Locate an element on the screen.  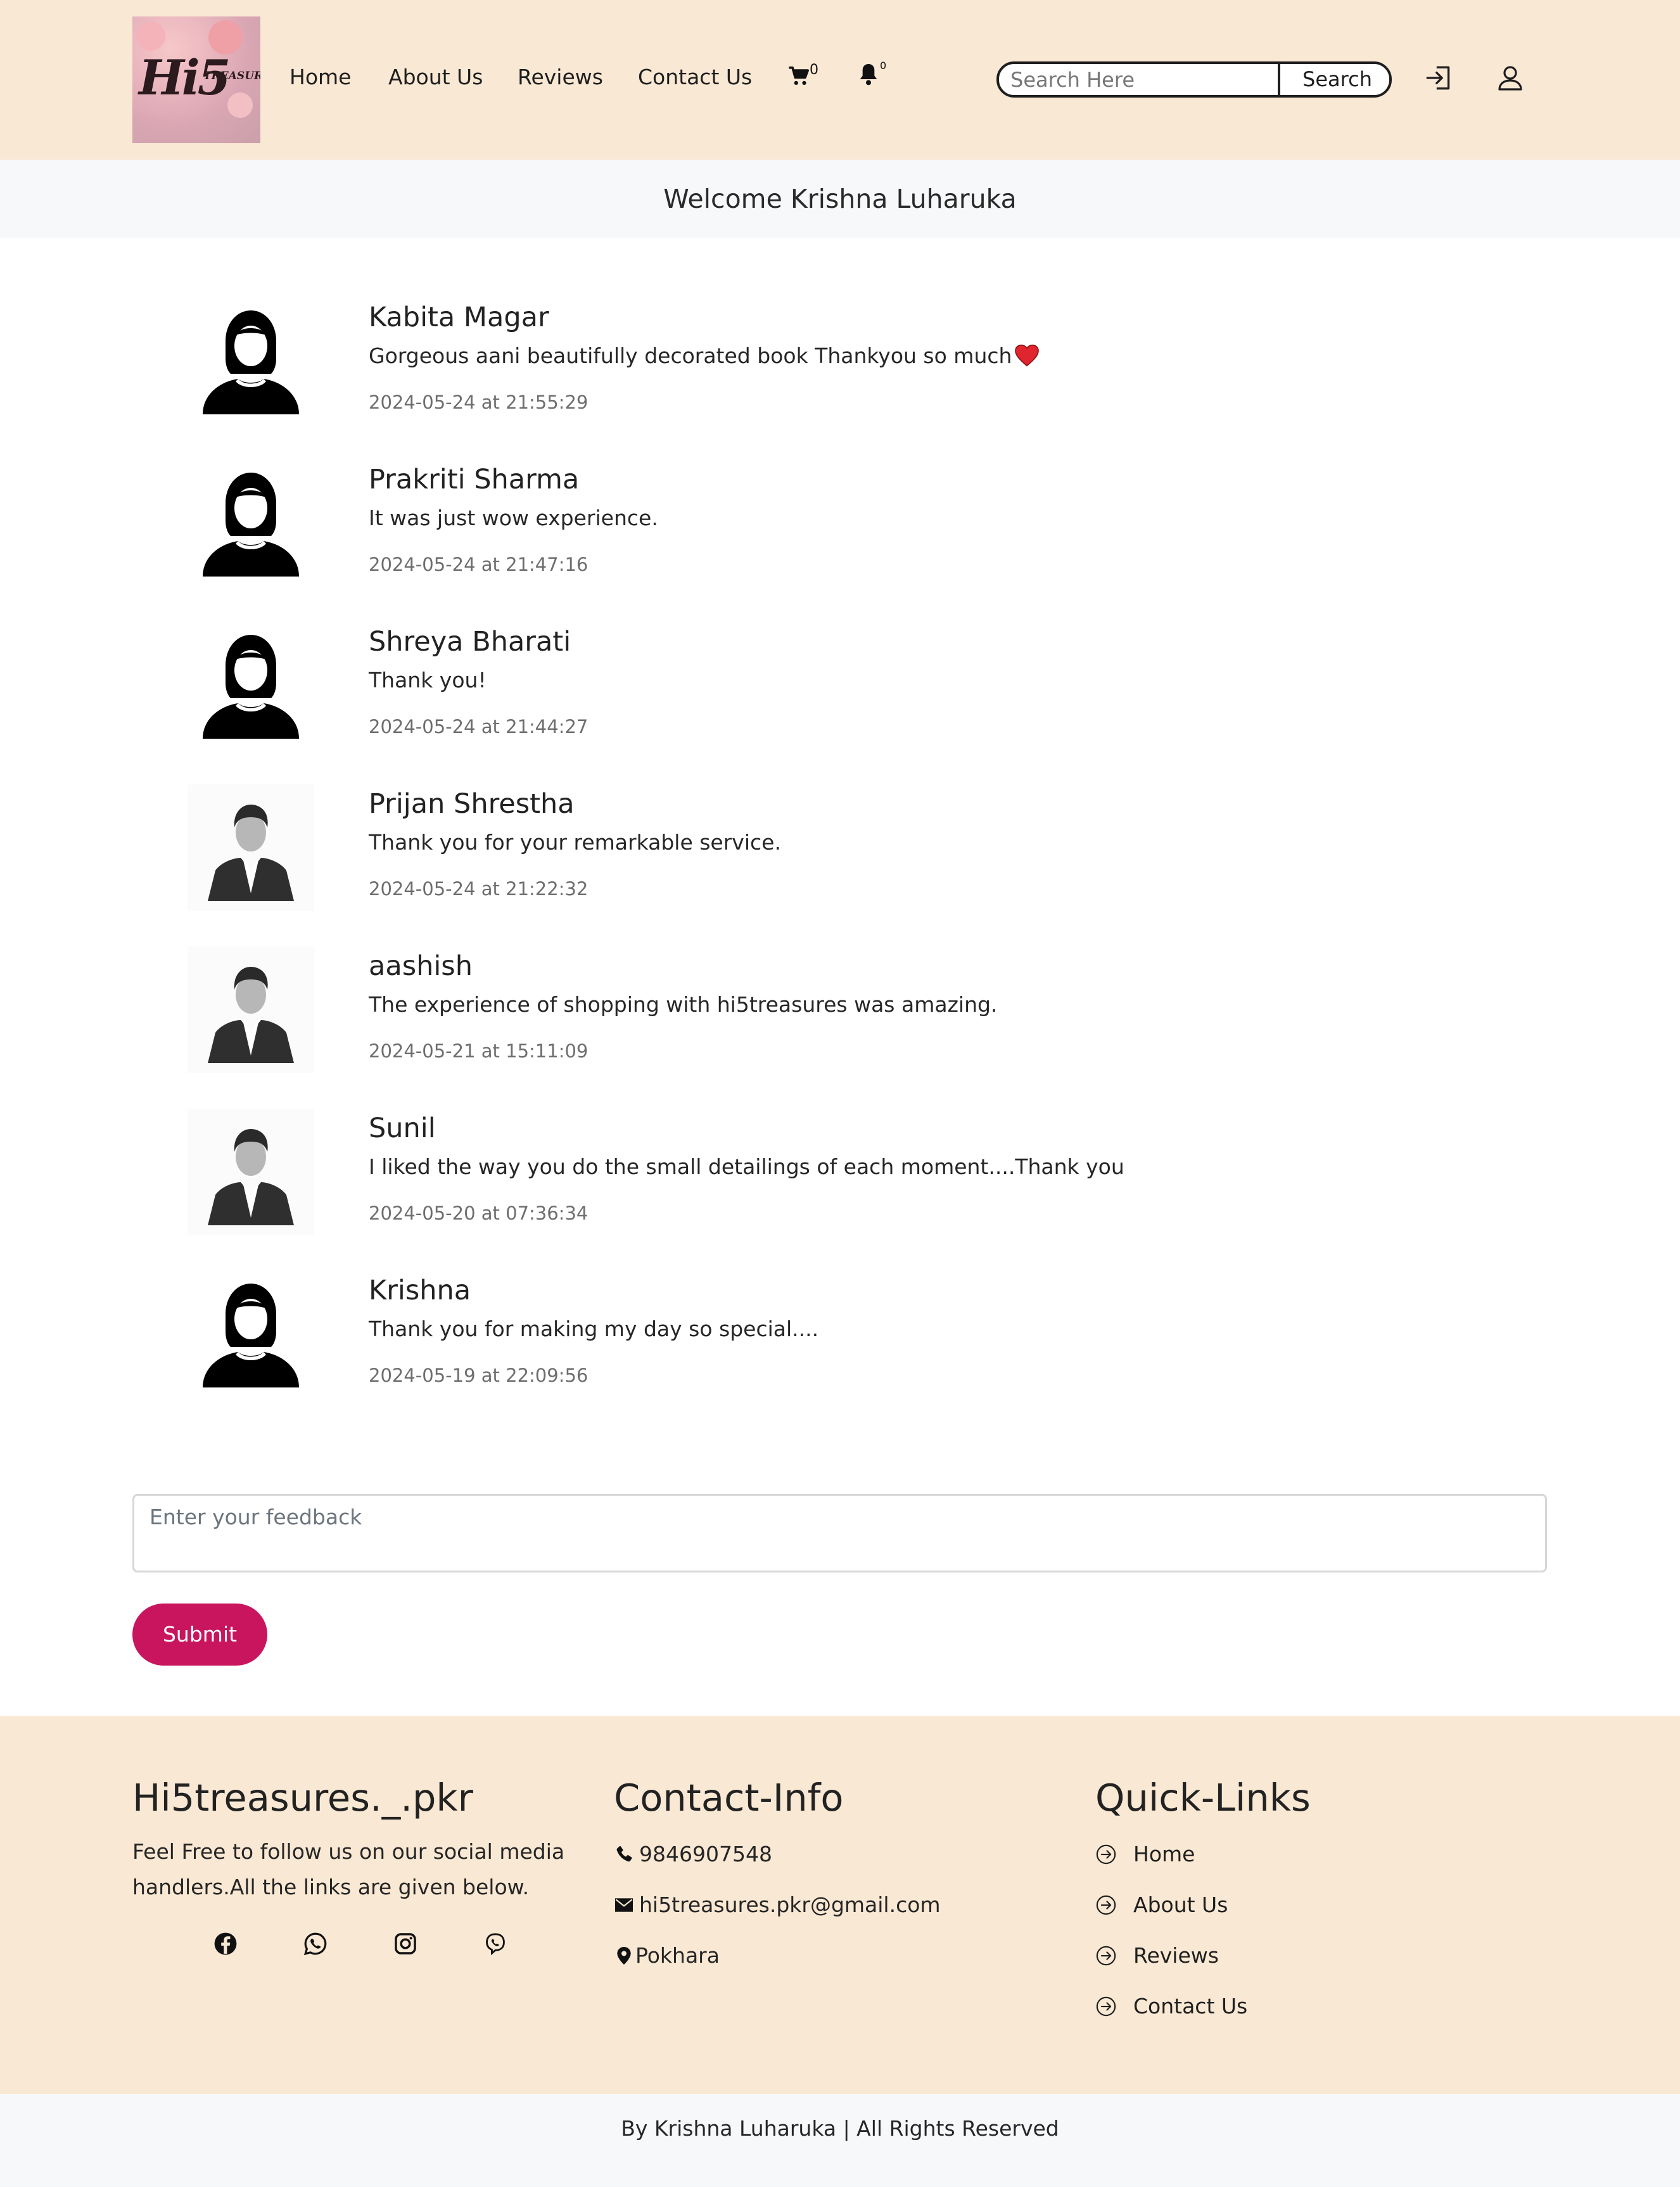
review-date: 2024-05-24 at 21:22:32 is located at coordinates (479, 889).